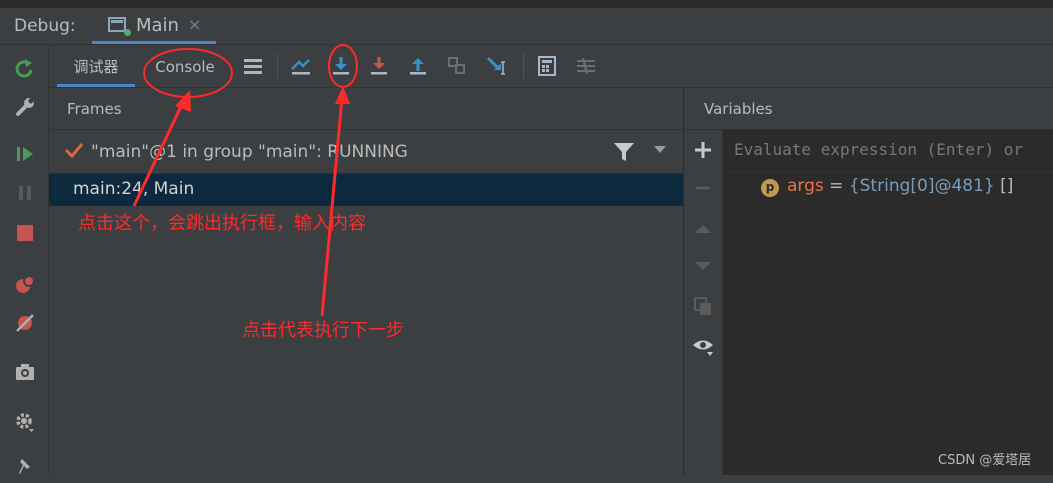 The width and height of the screenshot is (1053, 483). Describe the element at coordinates (249, 152) in the screenshot. I see `thread-label: "main"@1 in group "main": RUNNING` at that location.